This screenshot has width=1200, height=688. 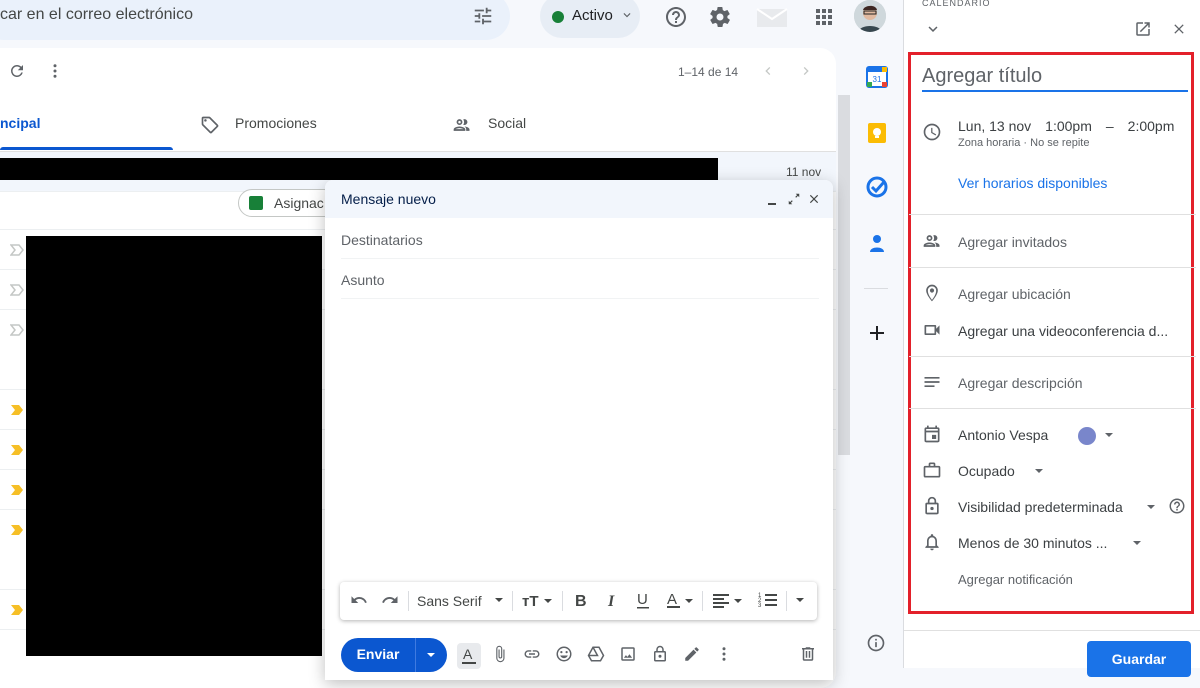 I want to click on save-label: Guardar, so click(x=1139, y=659).